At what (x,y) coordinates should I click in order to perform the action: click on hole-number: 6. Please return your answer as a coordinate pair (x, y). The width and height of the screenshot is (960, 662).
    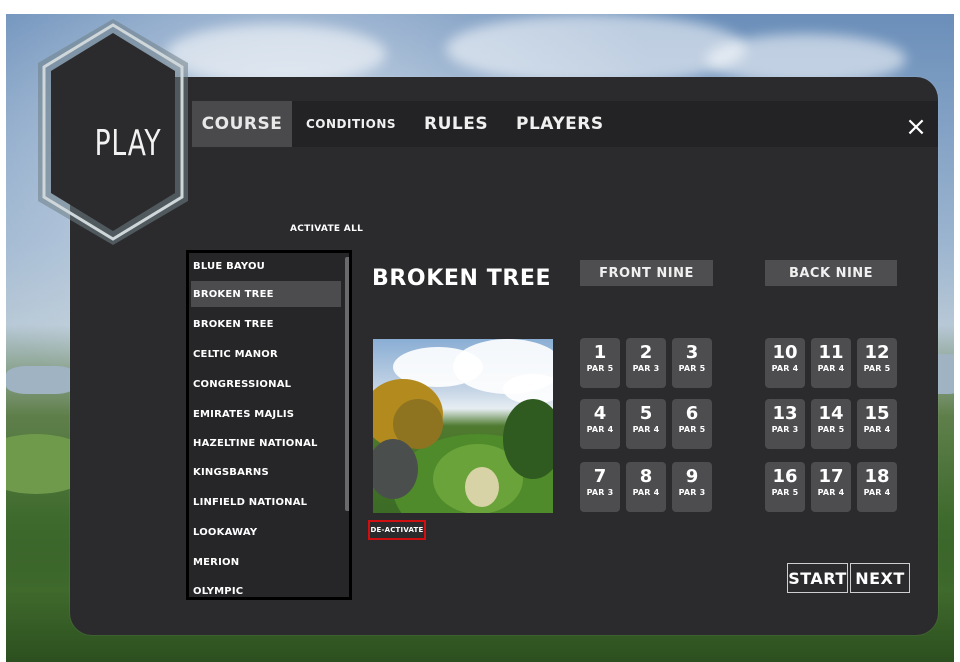
    Looking at the image, I should click on (692, 413).